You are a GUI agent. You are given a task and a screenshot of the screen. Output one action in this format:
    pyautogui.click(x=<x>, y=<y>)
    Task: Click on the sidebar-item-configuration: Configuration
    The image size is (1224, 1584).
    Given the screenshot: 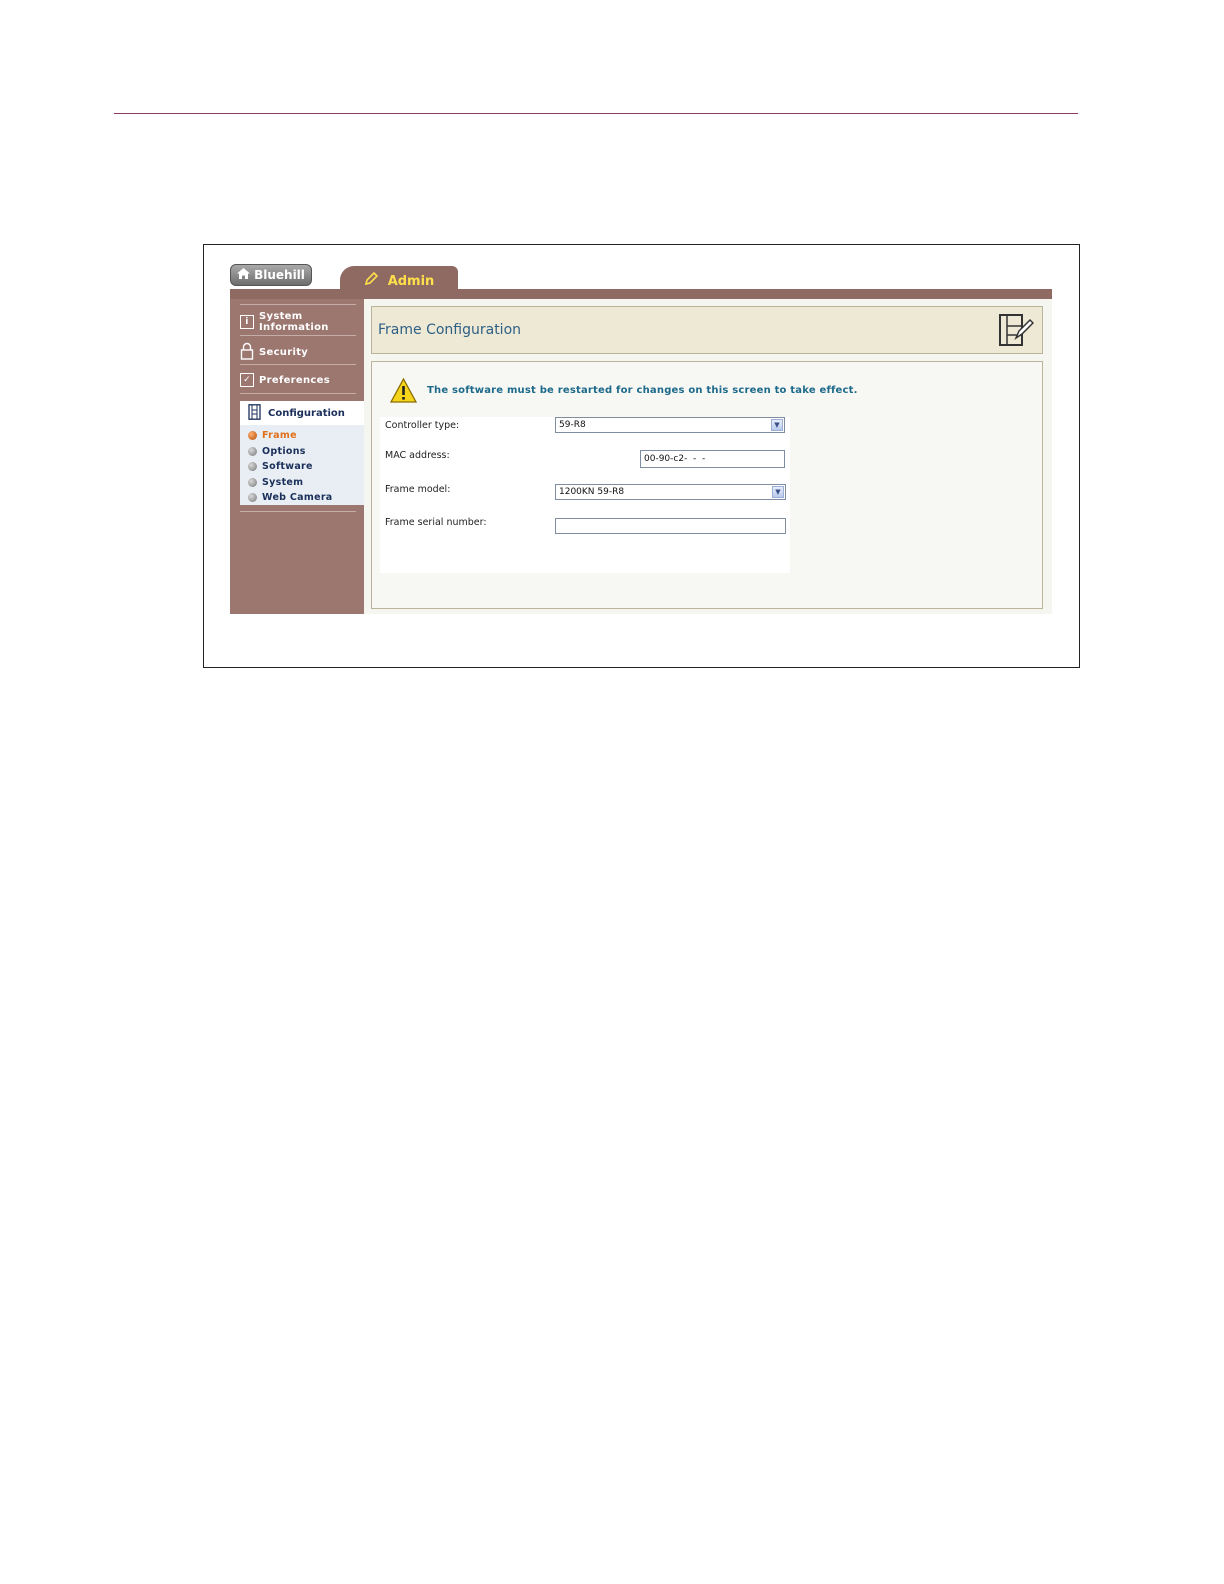 What is the action you would take?
    pyautogui.click(x=302, y=413)
    